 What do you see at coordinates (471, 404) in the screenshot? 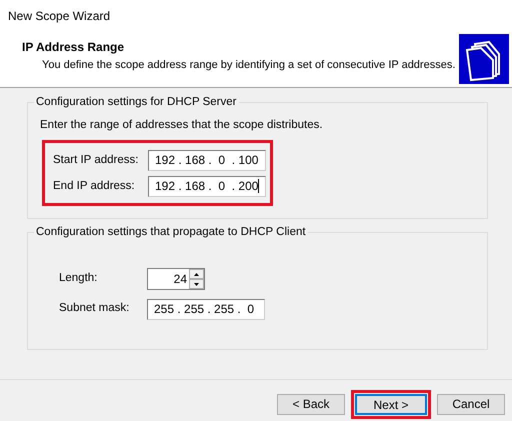
I see `wizard-button: Cancel` at bounding box center [471, 404].